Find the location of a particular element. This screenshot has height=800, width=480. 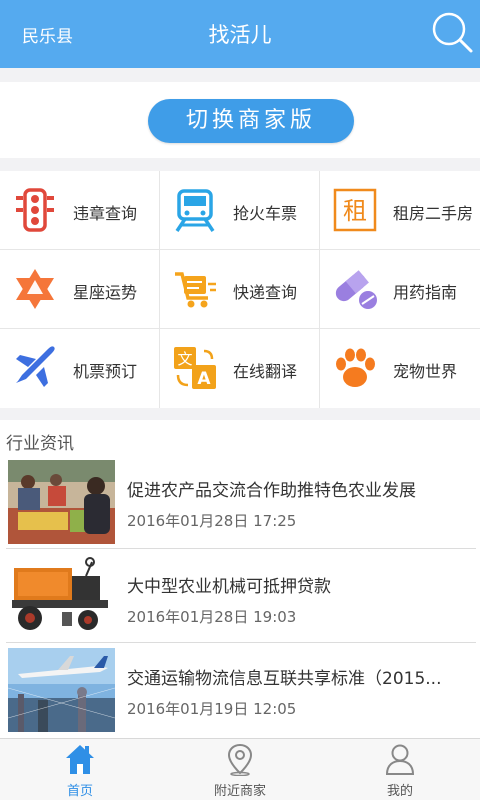

service-label: 违章查询 is located at coordinates (105, 213).